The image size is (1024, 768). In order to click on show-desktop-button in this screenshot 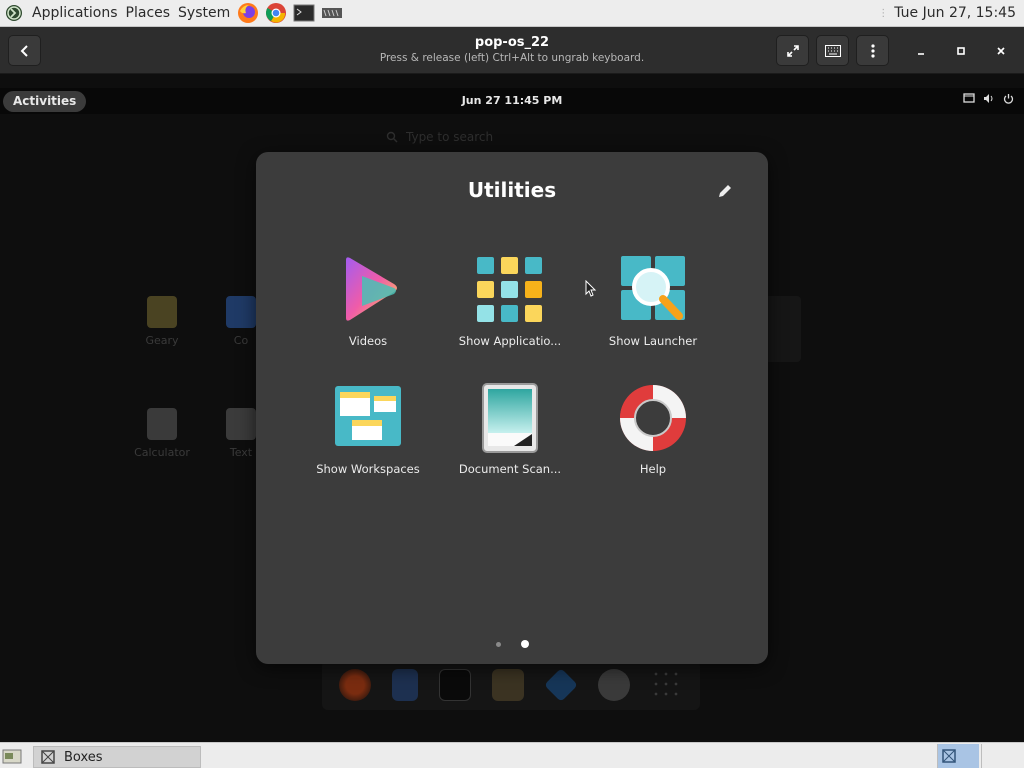, I will do `click(12, 756)`.